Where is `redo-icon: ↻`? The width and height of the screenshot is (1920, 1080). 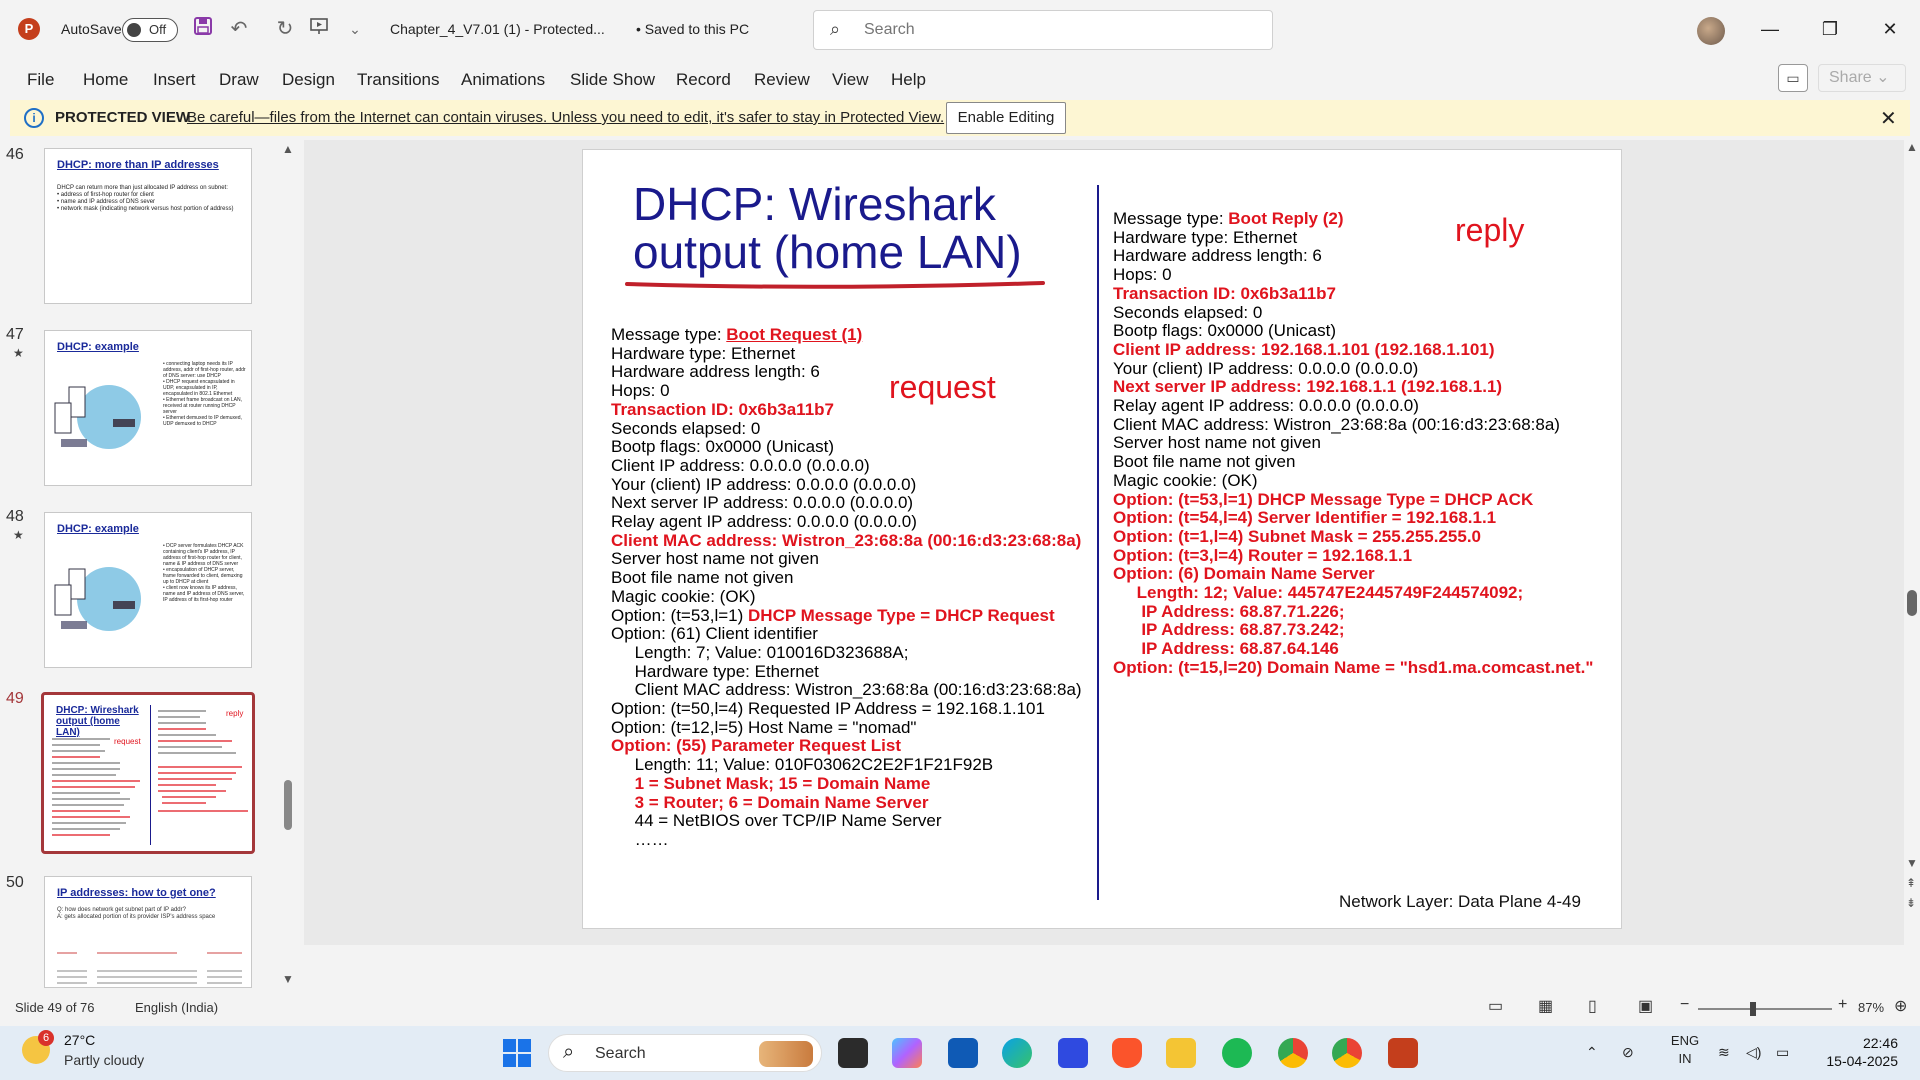
redo-icon: ↻ is located at coordinates (285, 29).